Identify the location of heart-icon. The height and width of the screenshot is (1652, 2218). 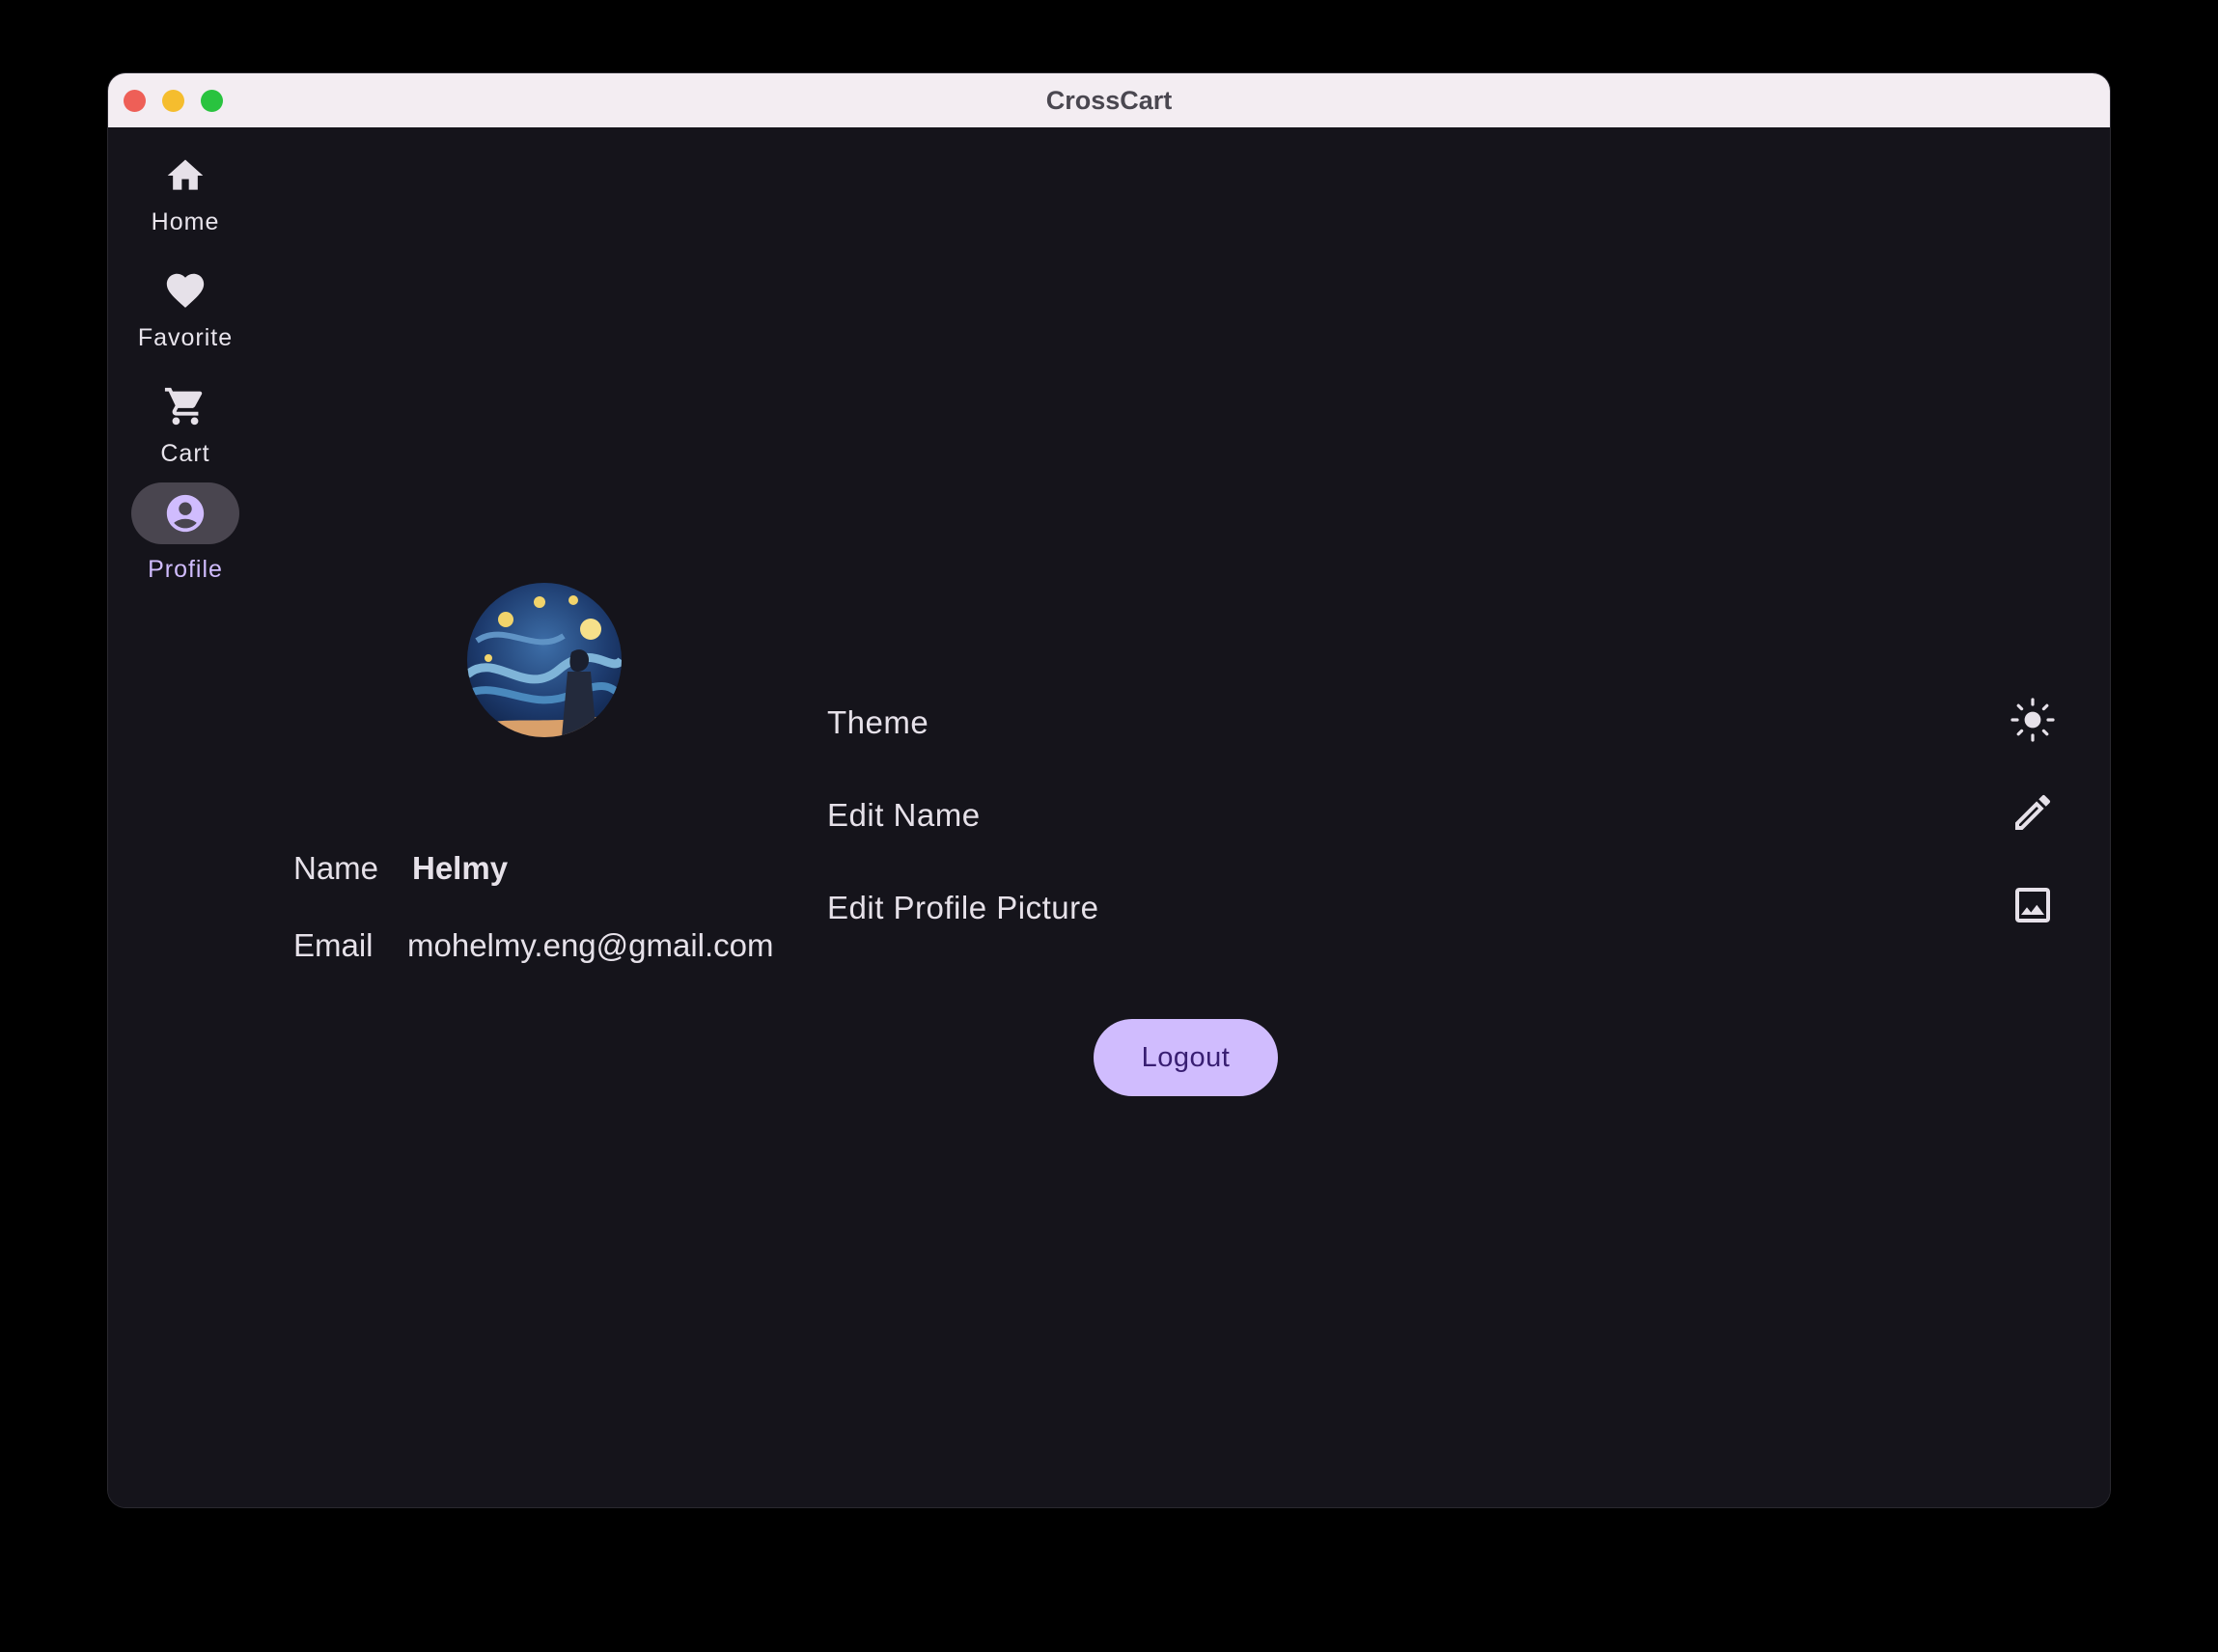
(185, 290).